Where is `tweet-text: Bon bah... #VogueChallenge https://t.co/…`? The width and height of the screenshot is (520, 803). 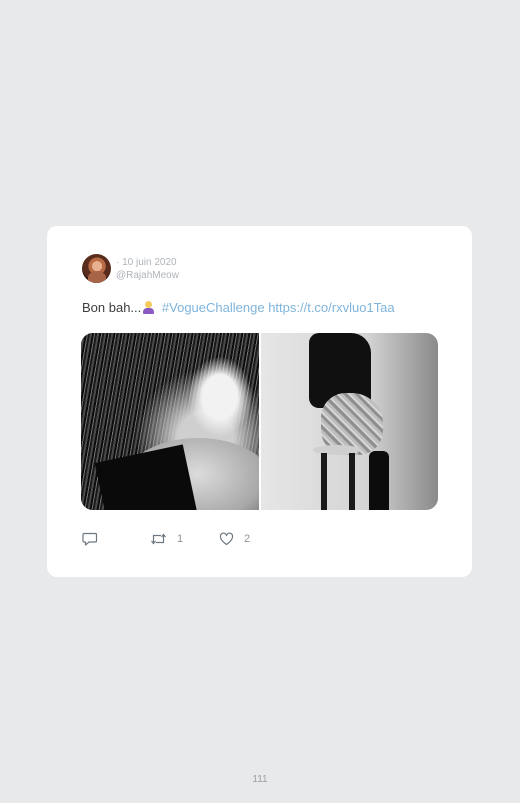
tweet-text: Bon bah... #VogueChallenge https://t.co/… is located at coordinates (238, 308).